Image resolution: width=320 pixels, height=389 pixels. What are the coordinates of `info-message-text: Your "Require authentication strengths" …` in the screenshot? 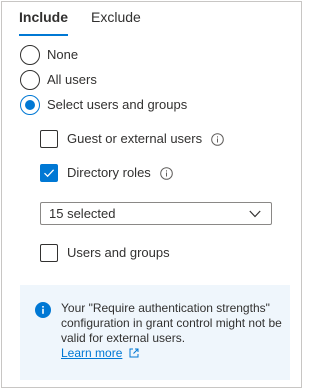 It's located at (171, 323).